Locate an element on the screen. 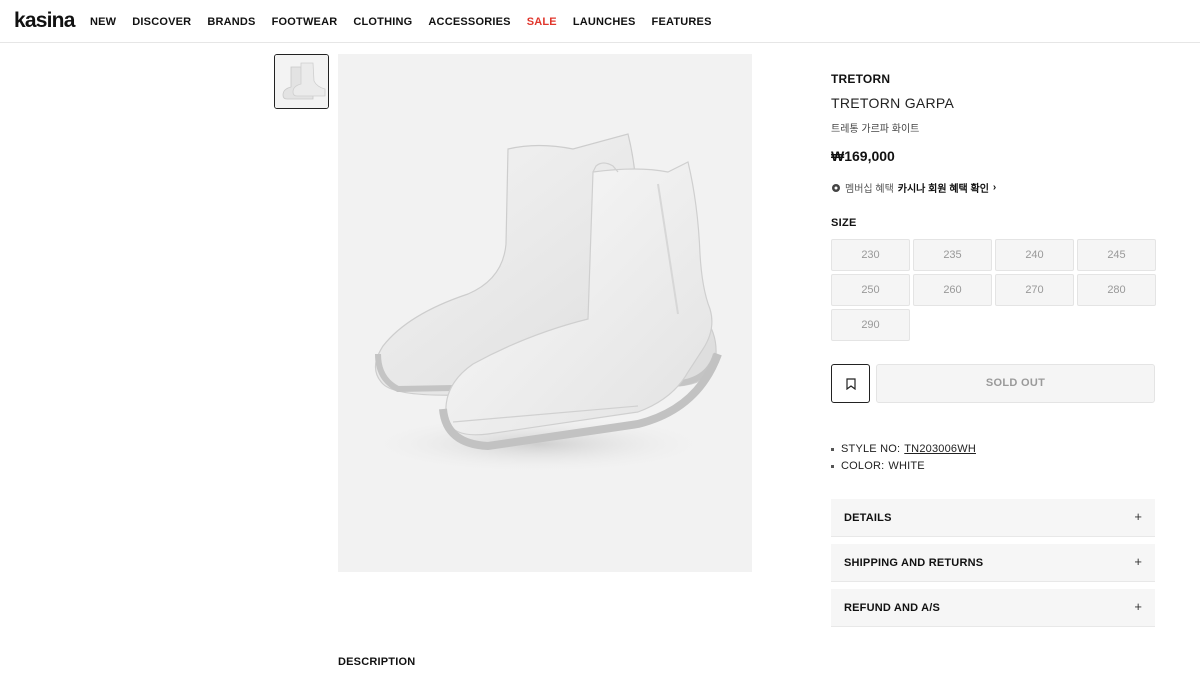 This screenshot has height=693, width=1200. wishlist-button is located at coordinates (850, 383).